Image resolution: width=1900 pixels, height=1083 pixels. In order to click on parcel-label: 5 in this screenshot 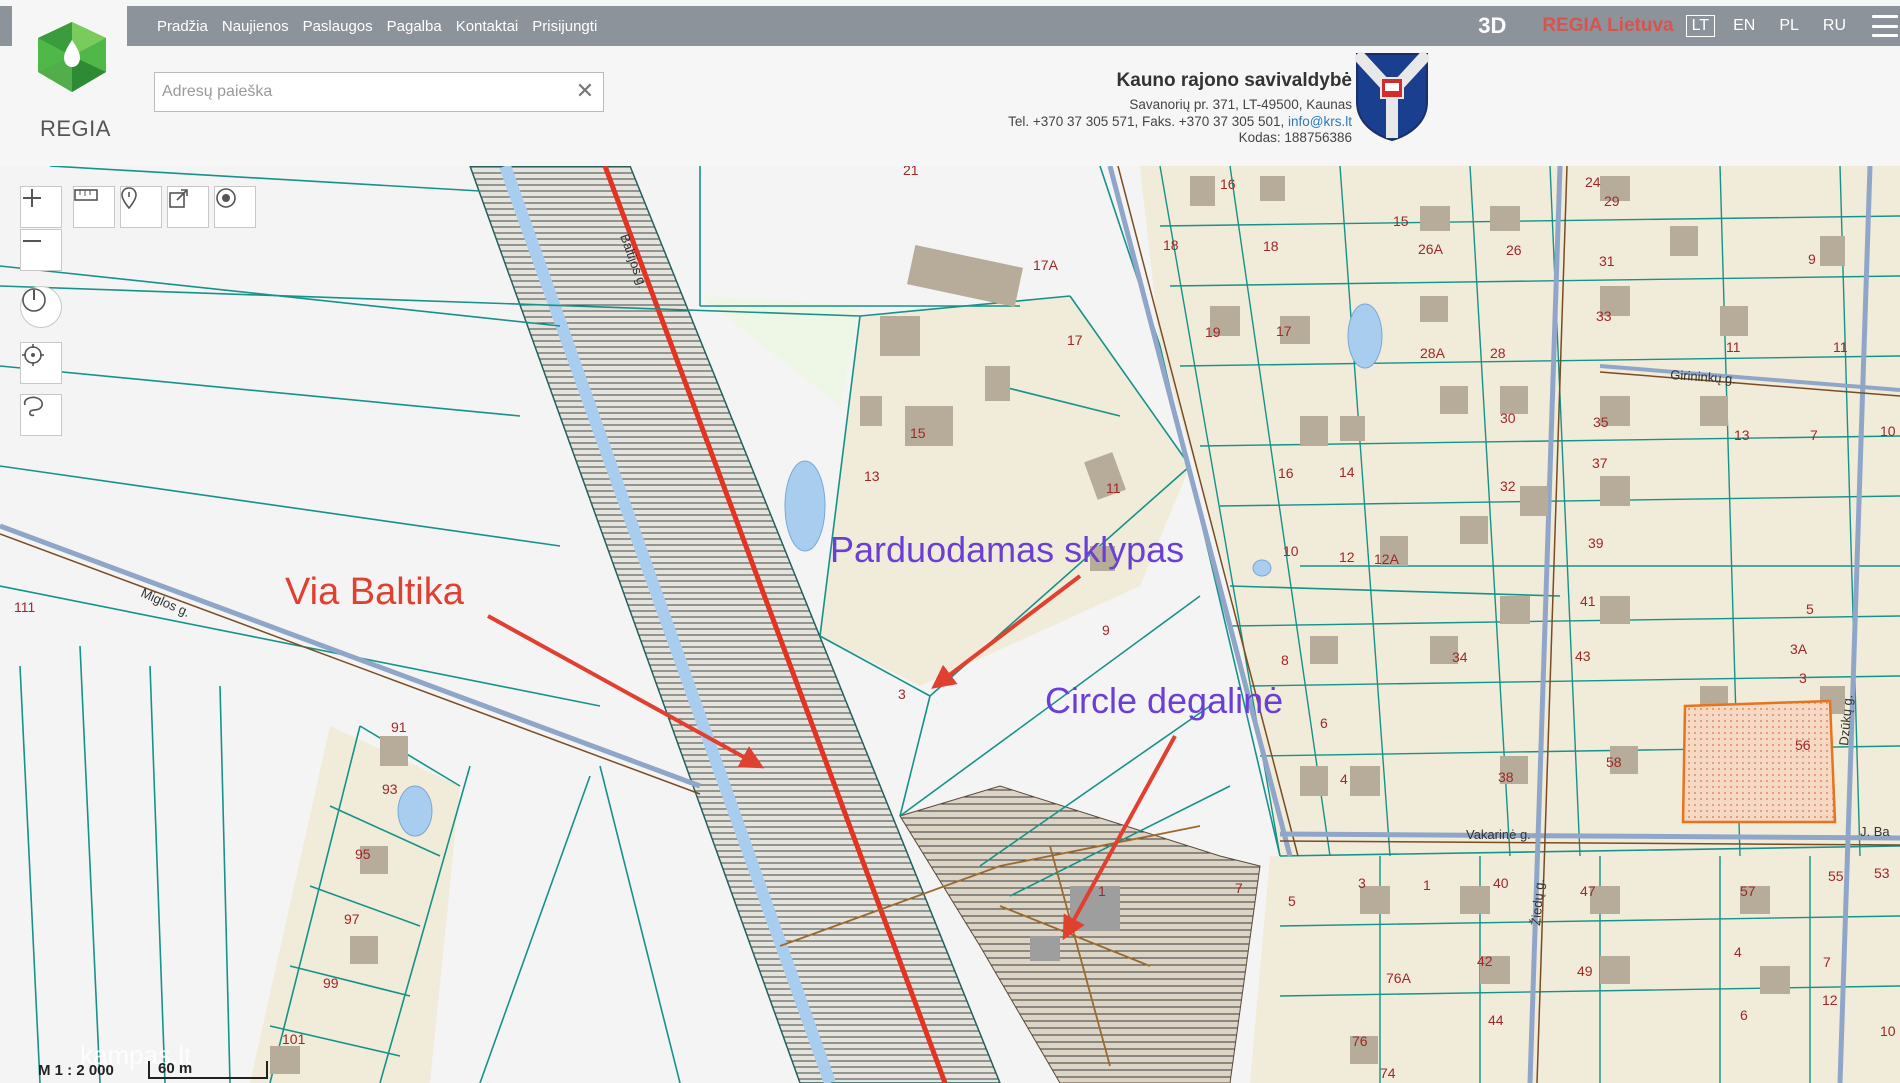, I will do `click(1292, 901)`.